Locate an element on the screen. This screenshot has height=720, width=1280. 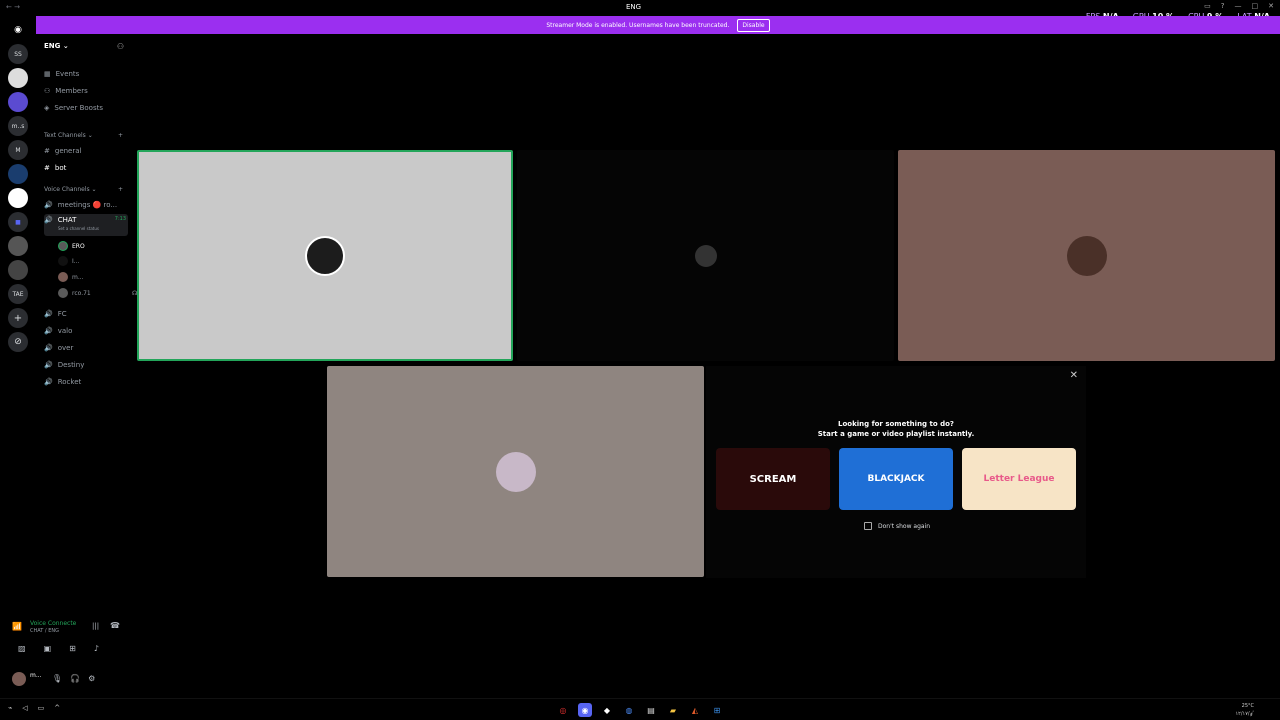
server-name: ENG ⌄ is located at coordinates (56, 46).